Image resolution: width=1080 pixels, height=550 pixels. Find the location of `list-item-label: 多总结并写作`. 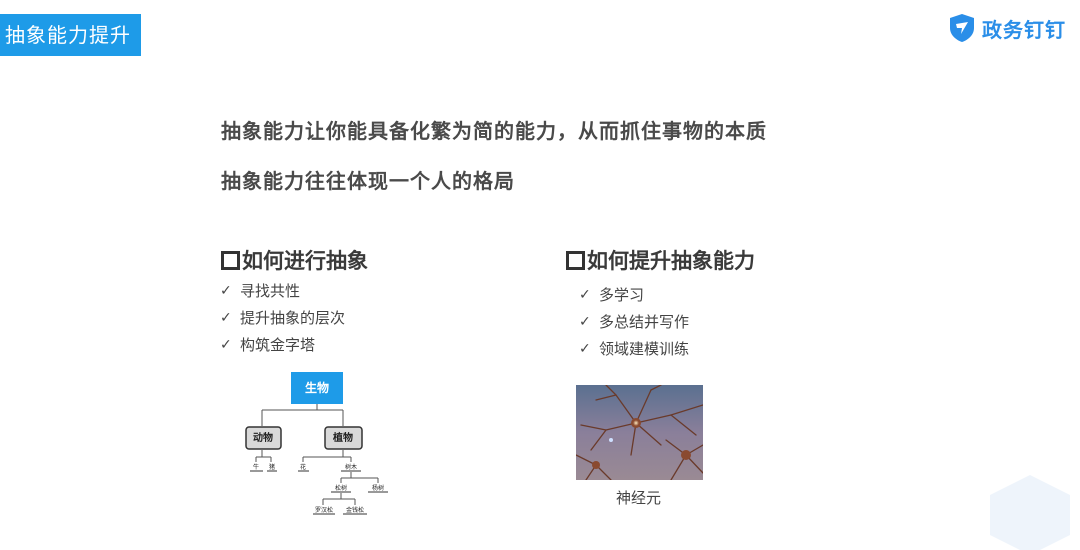

list-item-label: 多总结并写作 is located at coordinates (644, 322).